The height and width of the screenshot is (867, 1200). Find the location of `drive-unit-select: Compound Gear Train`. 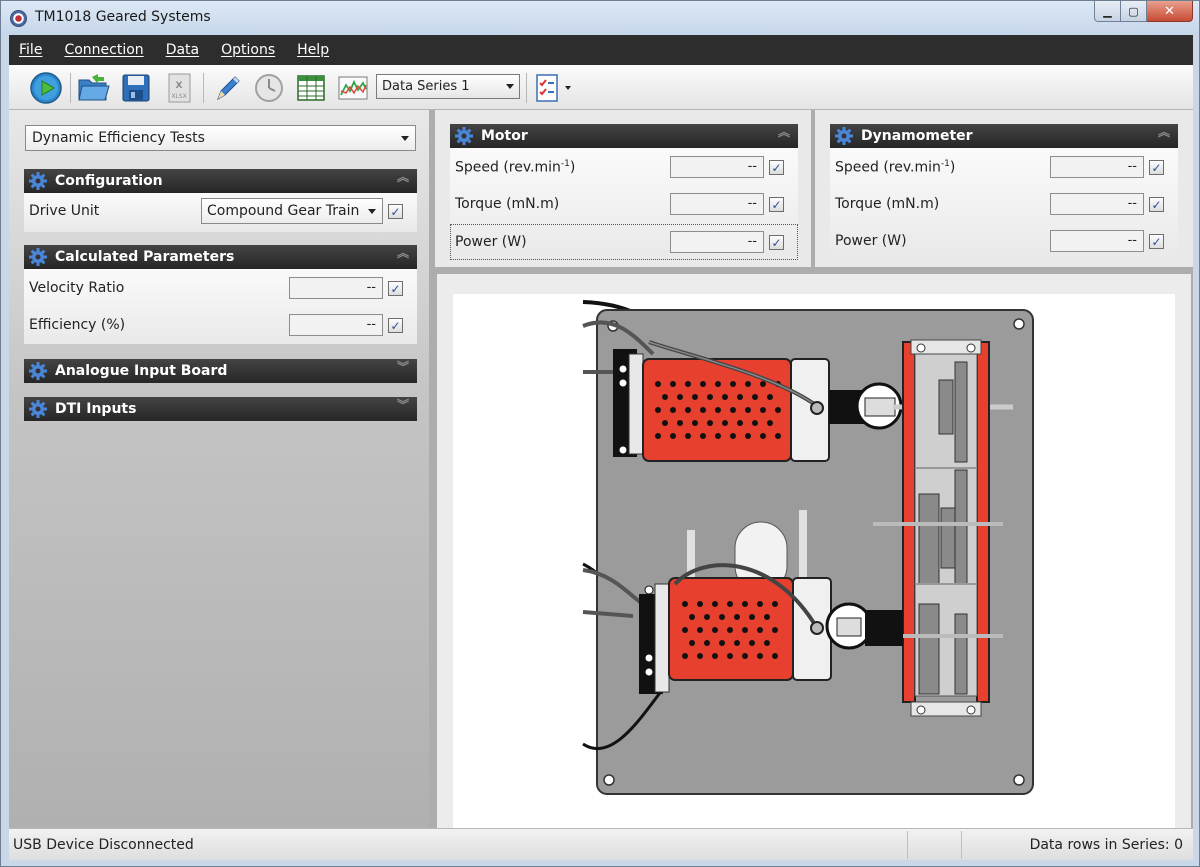

drive-unit-select: Compound Gear Train is located at coordinates (292, 211).